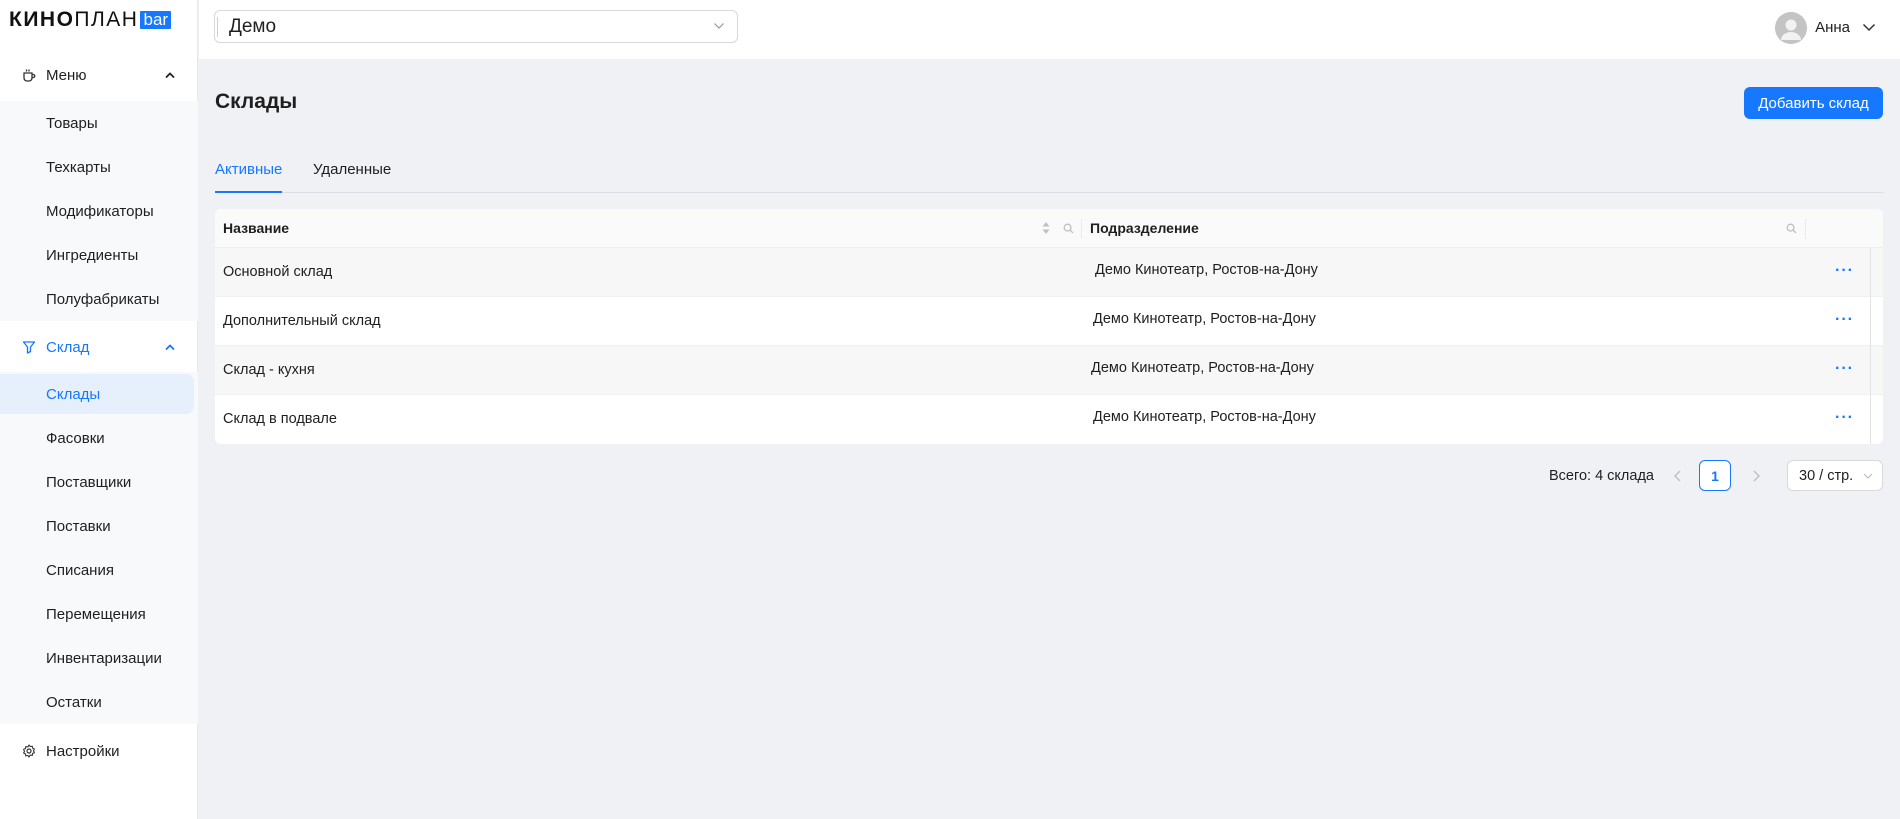 The image size is (1900, 819). What do you see at coordinates (99, 255) in the screenshot?
I see `sidebar-item-ingredients: Ингредиенты` at bounding box center [99, 255].